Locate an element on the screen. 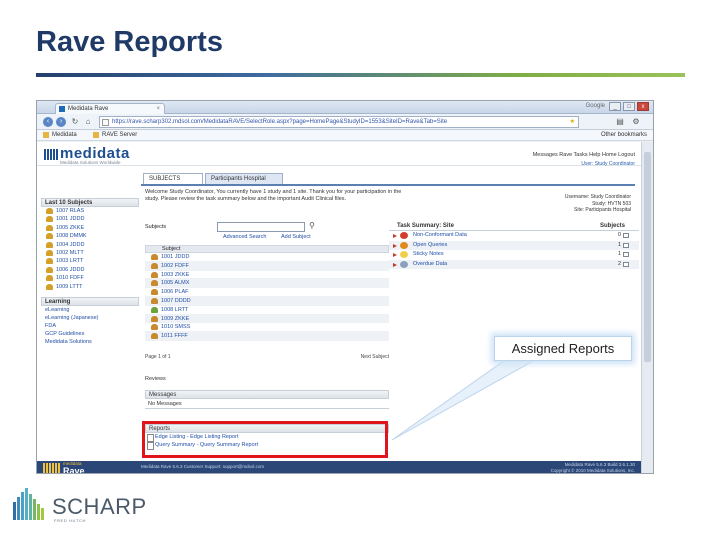 This screenshot has width=720, height=540. add-subject-link: Add Subject is located at coordinates (296, 237).